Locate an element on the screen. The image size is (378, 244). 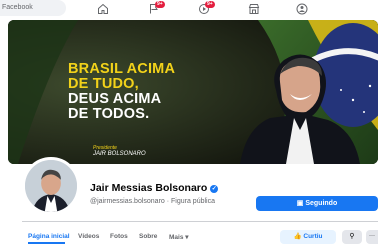
flag-icon: 9+ is located at coordinates (156, 7).